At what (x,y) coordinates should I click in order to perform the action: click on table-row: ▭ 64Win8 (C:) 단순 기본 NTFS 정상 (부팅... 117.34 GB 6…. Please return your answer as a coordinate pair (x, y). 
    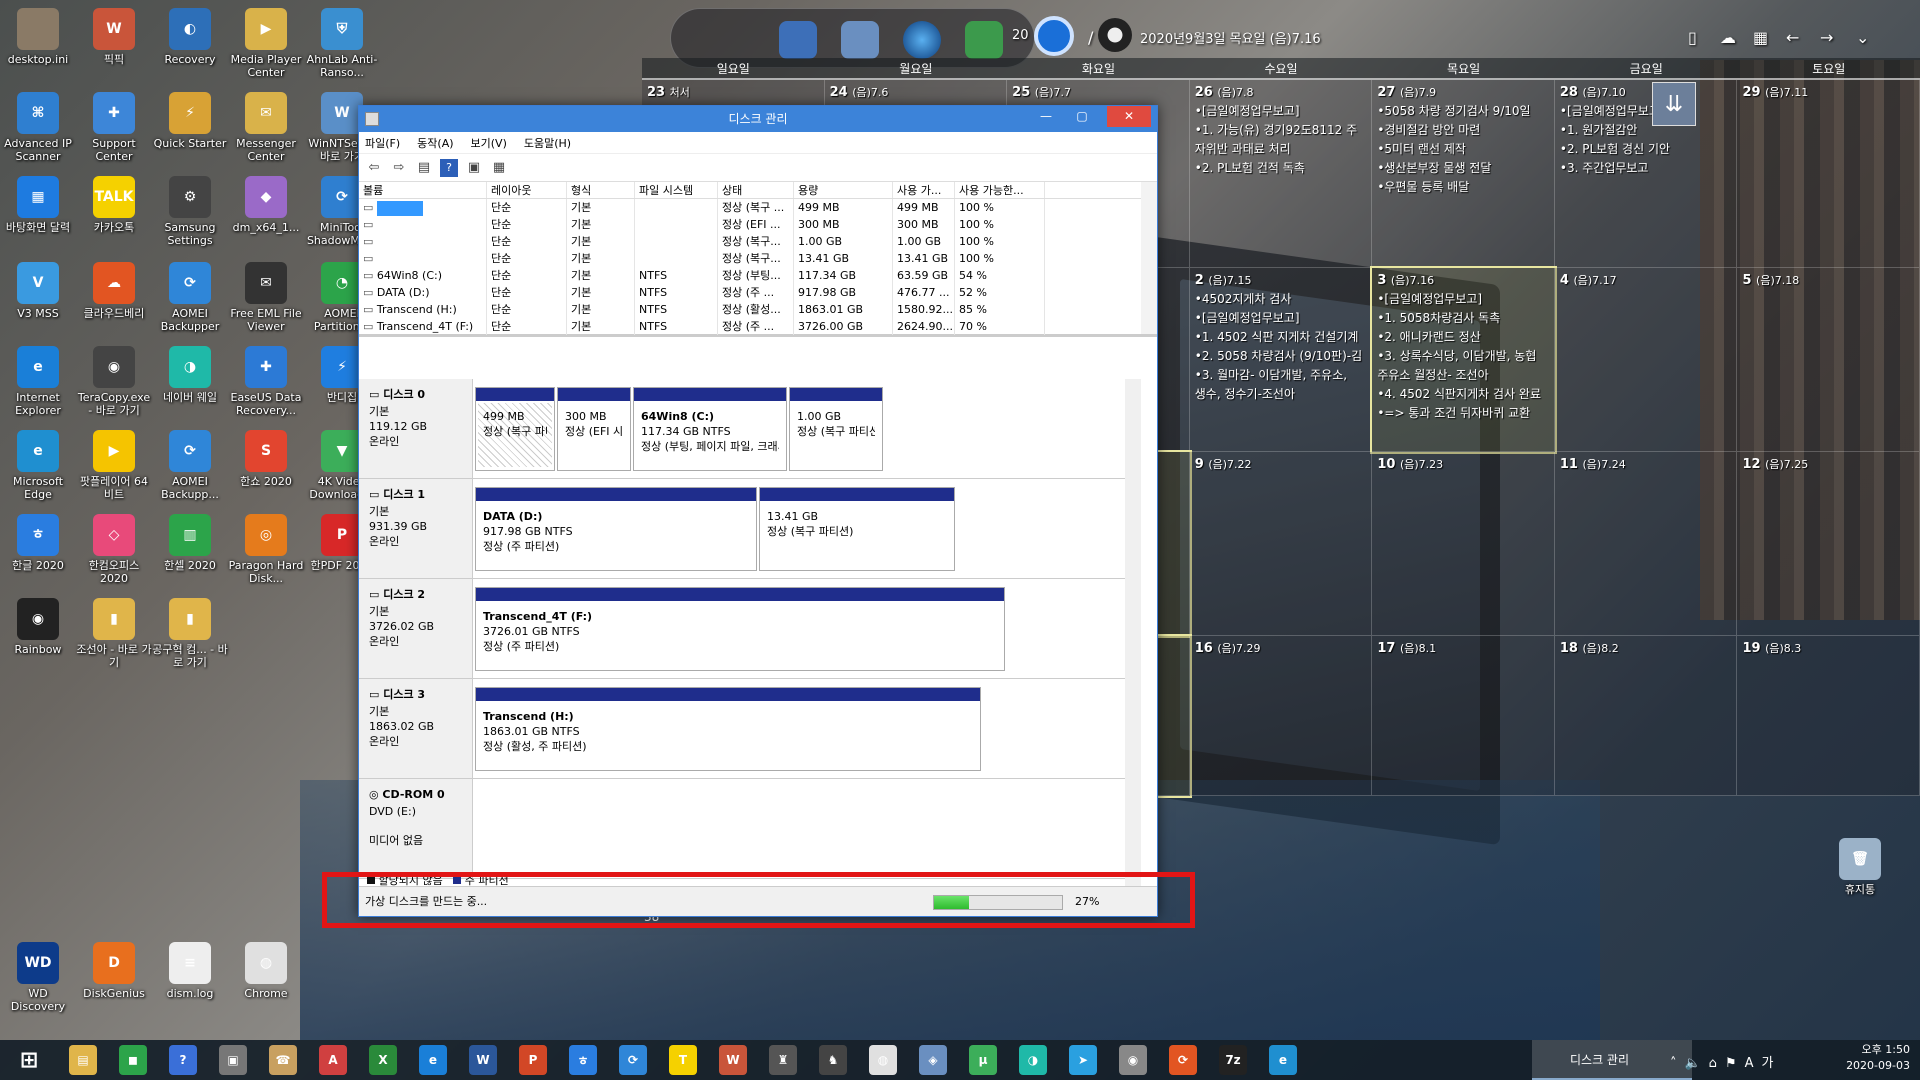
    Looking at the image, I should click on (758, 275).